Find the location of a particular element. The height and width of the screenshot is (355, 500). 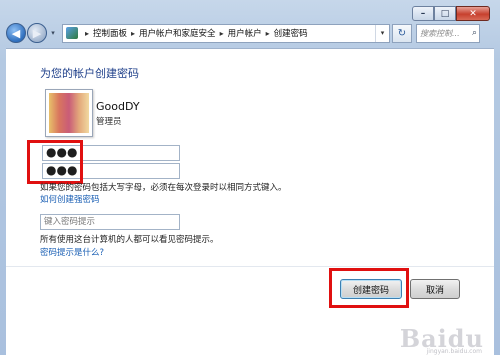

back-arrow-icon: ◀ is located at coordinates (16, 33).